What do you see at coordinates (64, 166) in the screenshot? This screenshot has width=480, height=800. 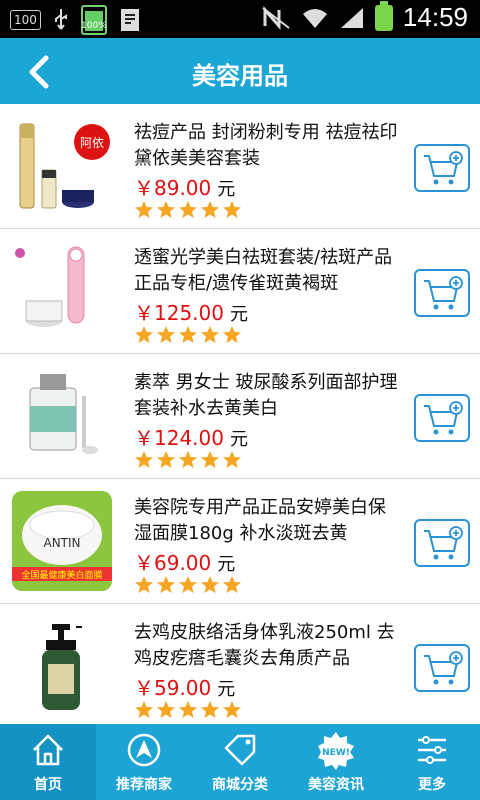 I see `product-thumbnail: 阿依` at bounding box center [64, 166].